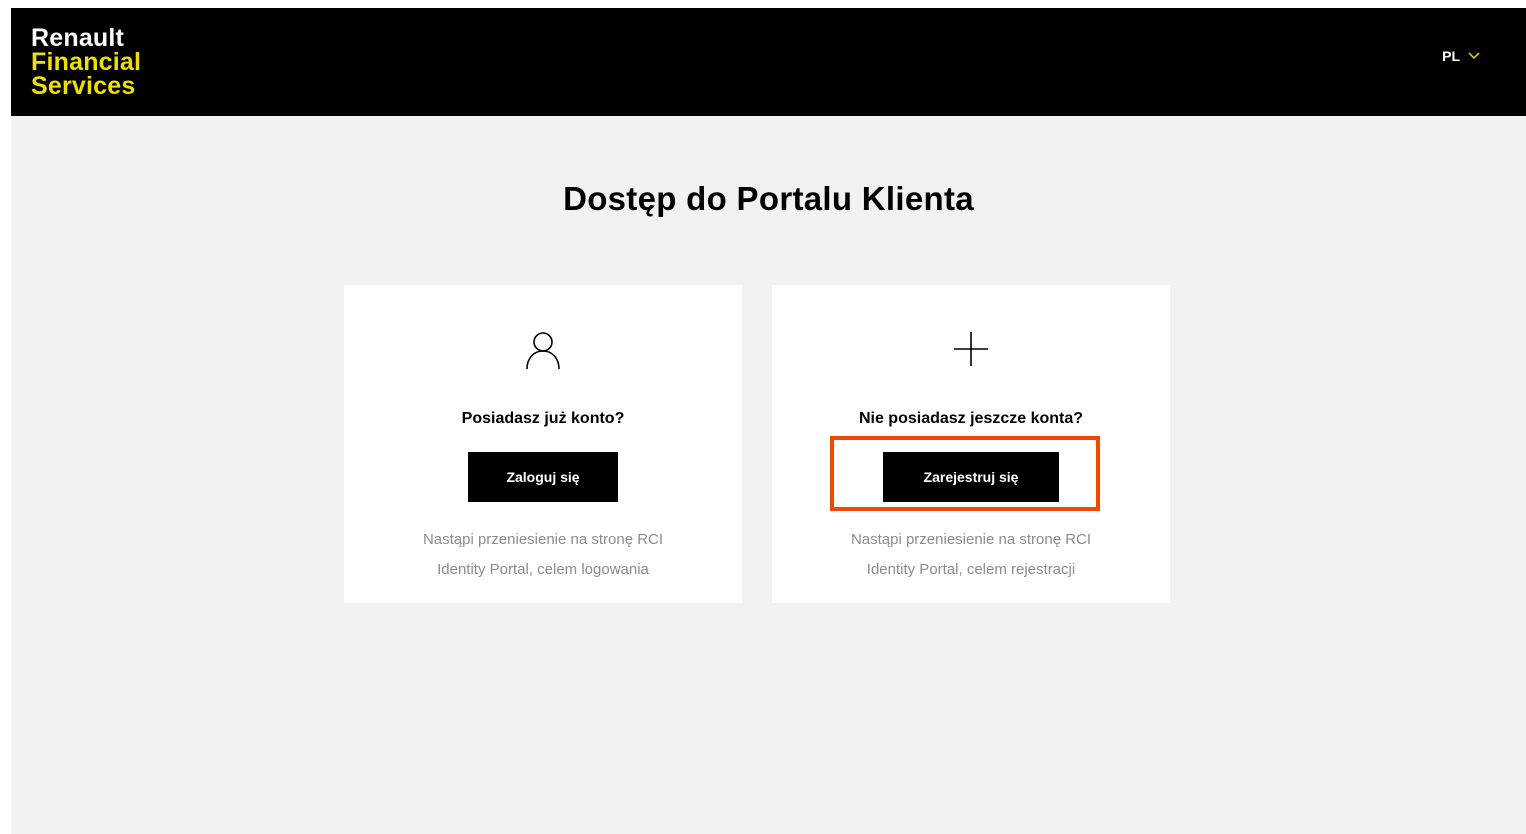 This screenshot has height=834, width=1526. Describe the element at coordinates (768, 62) in the screenshot. I see `site-header: Renault Financial Services PL` at that location.